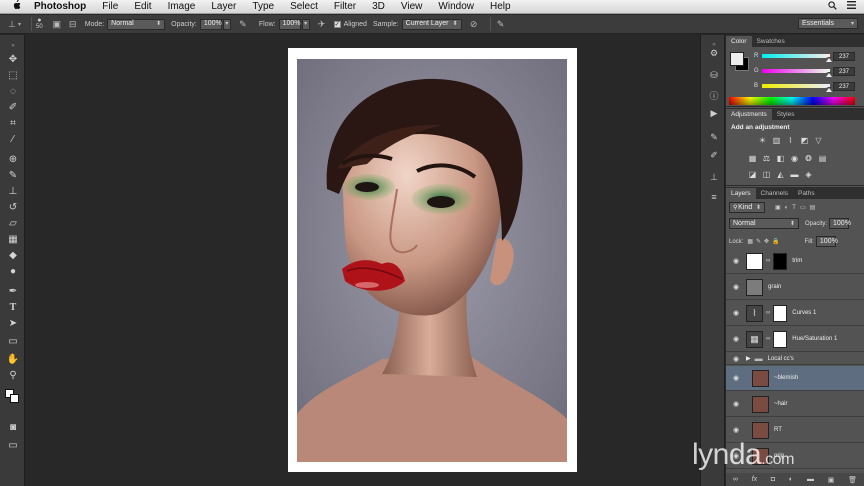 Image resolution: width=864 pixels, height=486 pixels. Describe the element at coordinates (13, 323) in the screenshot. I see `path-selection-tool-icon: ➤` at that location.